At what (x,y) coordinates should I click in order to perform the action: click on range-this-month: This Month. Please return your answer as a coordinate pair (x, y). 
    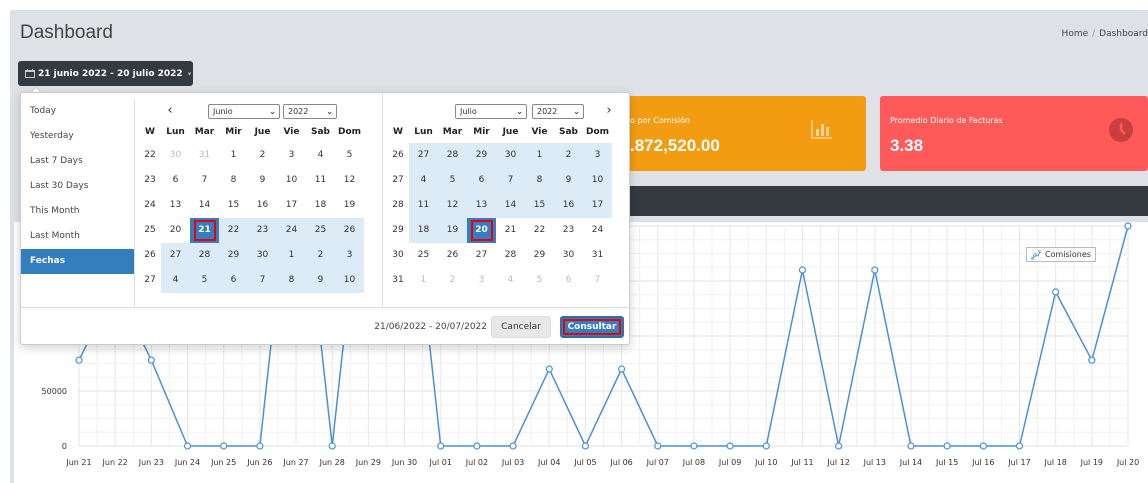
    Looking at the image, I should click on (77, 211).